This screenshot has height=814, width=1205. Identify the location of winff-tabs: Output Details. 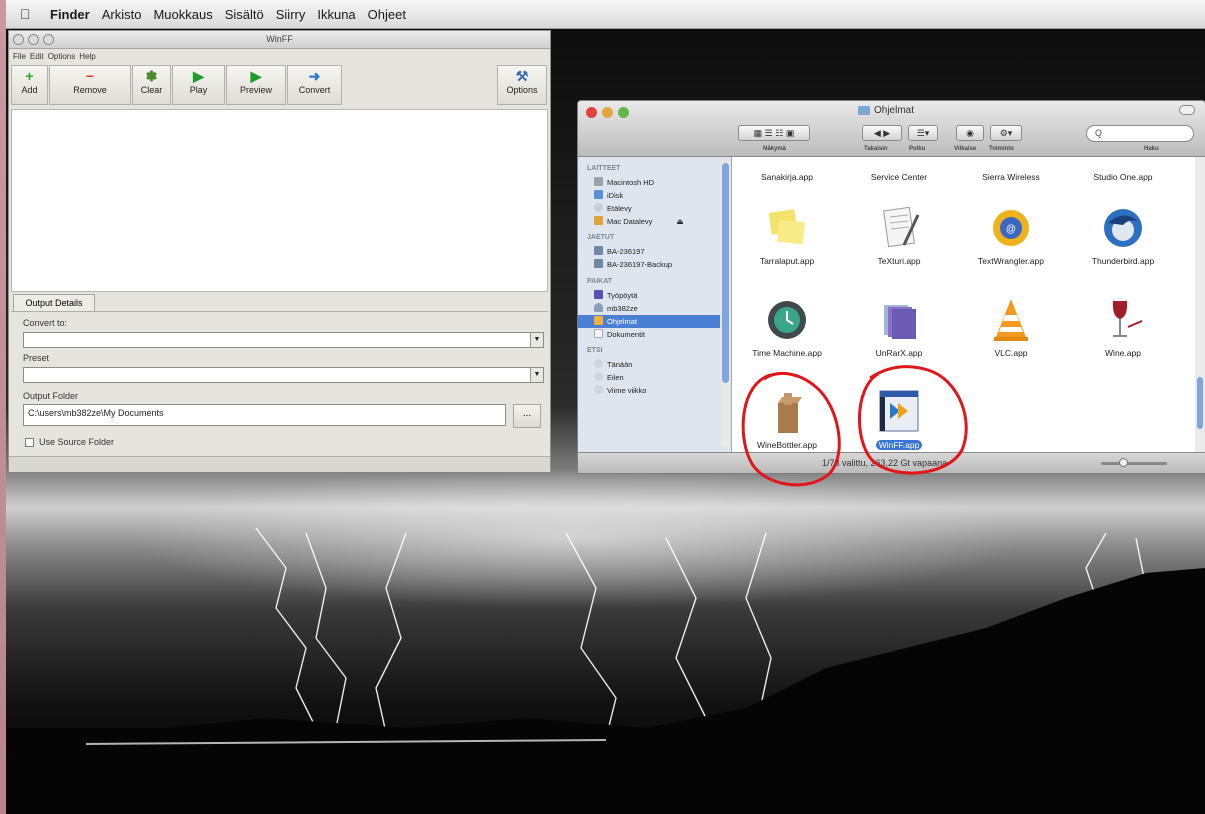
(279, 302).